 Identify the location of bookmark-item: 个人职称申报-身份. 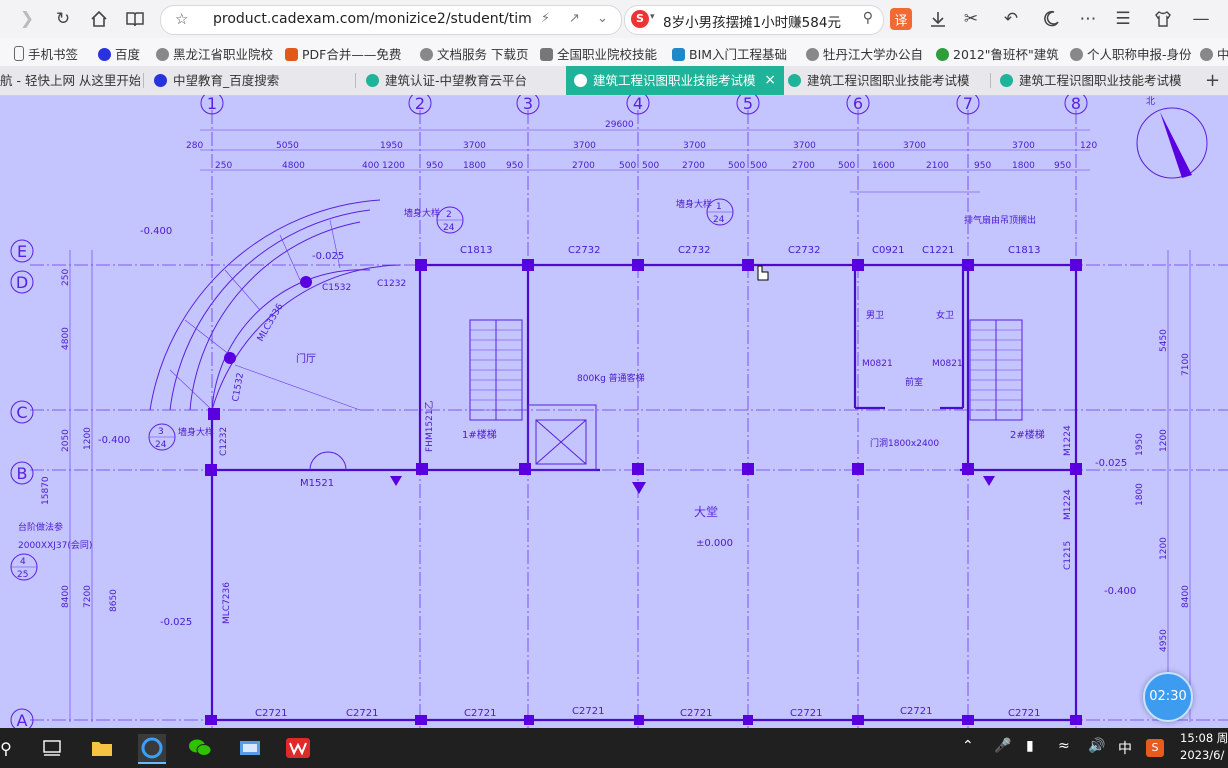
(1131, 53).